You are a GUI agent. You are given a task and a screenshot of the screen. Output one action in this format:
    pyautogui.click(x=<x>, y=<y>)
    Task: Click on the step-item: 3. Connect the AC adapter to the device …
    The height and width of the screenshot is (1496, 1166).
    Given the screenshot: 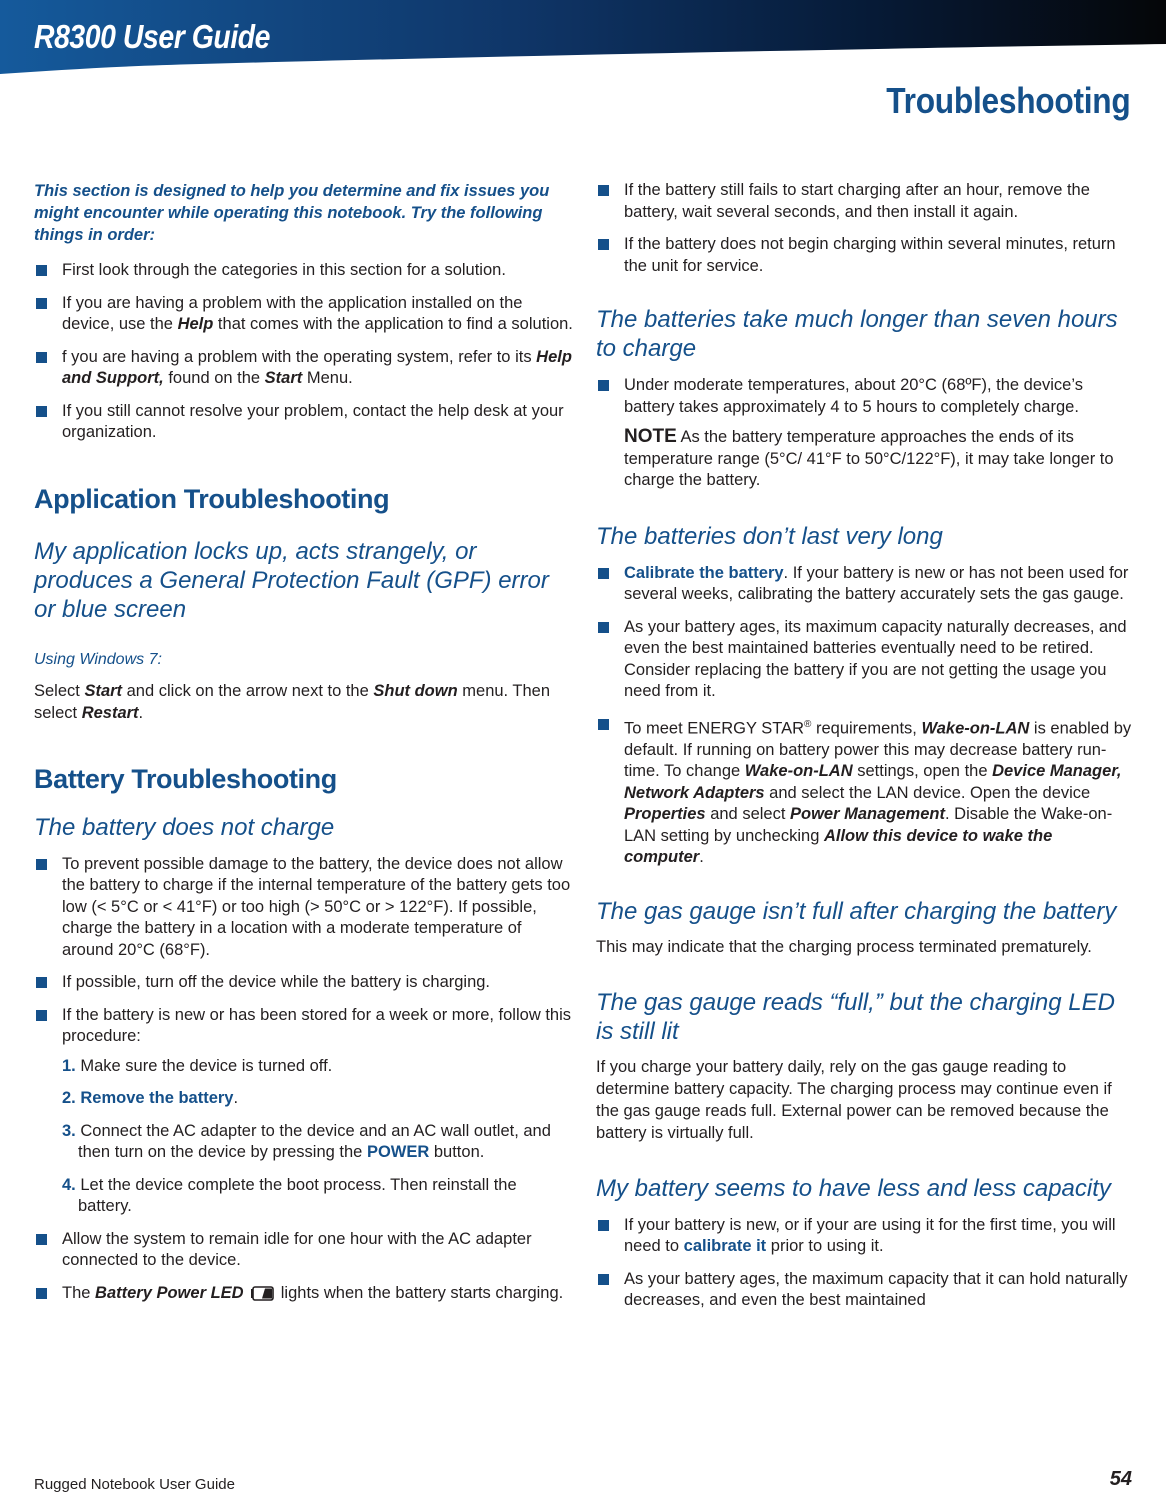 What is the action you would take?
    pyautogui.click(x=306, y=1141)
    